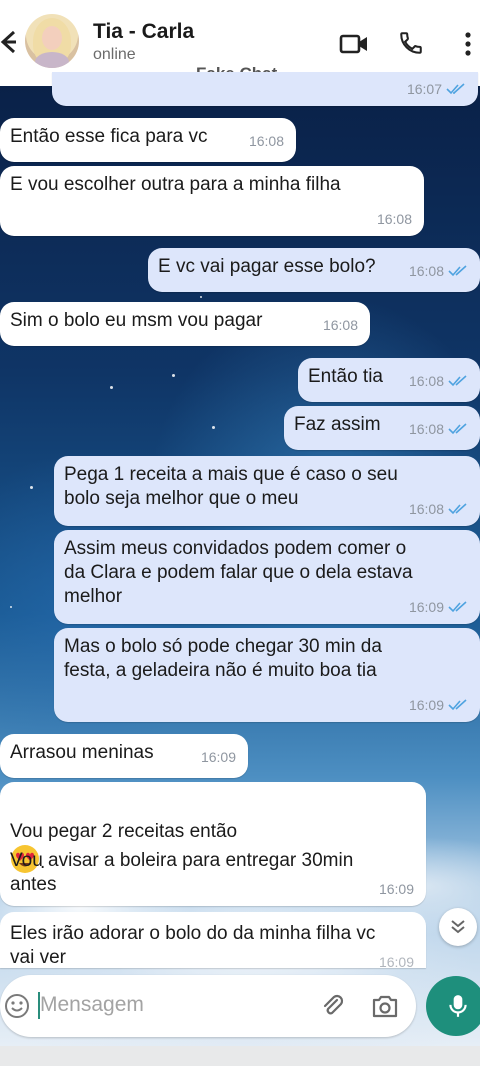 This screenshot has width=480, height=1066. I want to click on message-bubble: Então tia 16:08, so click(389, 380).